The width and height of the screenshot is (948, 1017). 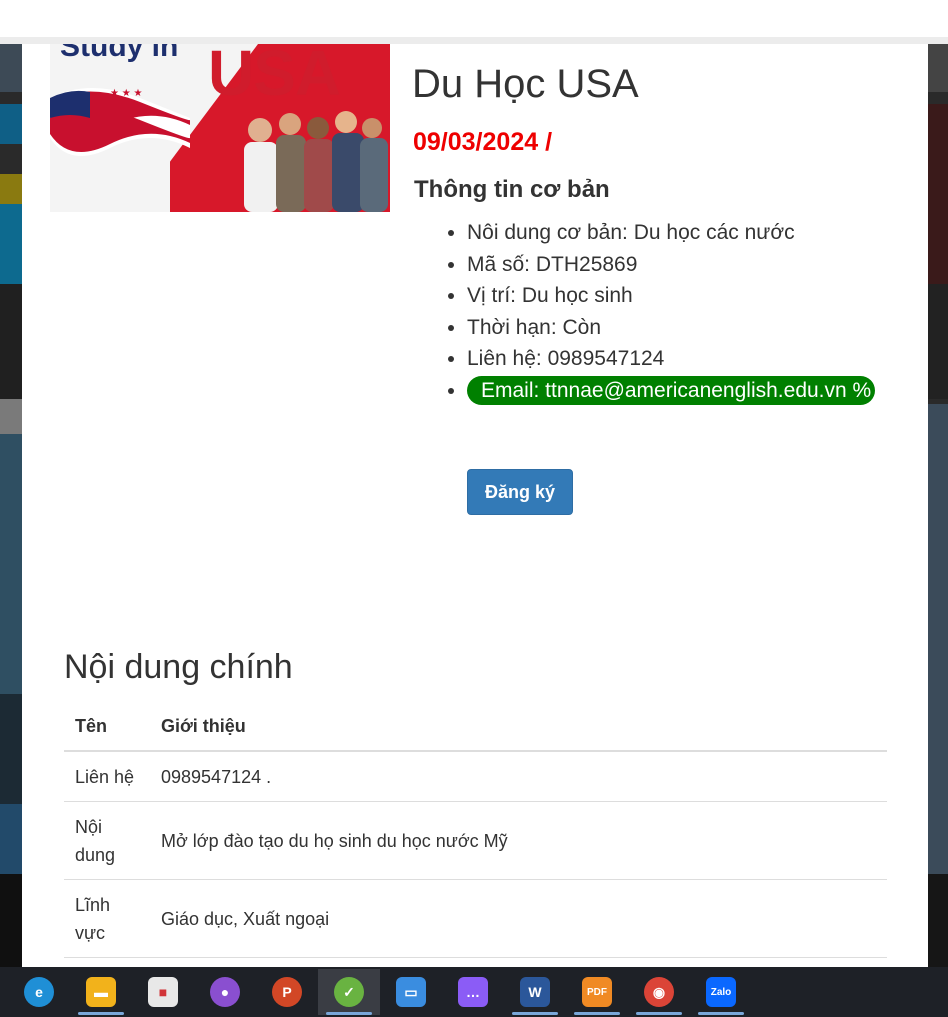 I want to click on github-desktop-icon: ●, so click(x=225, y=992).